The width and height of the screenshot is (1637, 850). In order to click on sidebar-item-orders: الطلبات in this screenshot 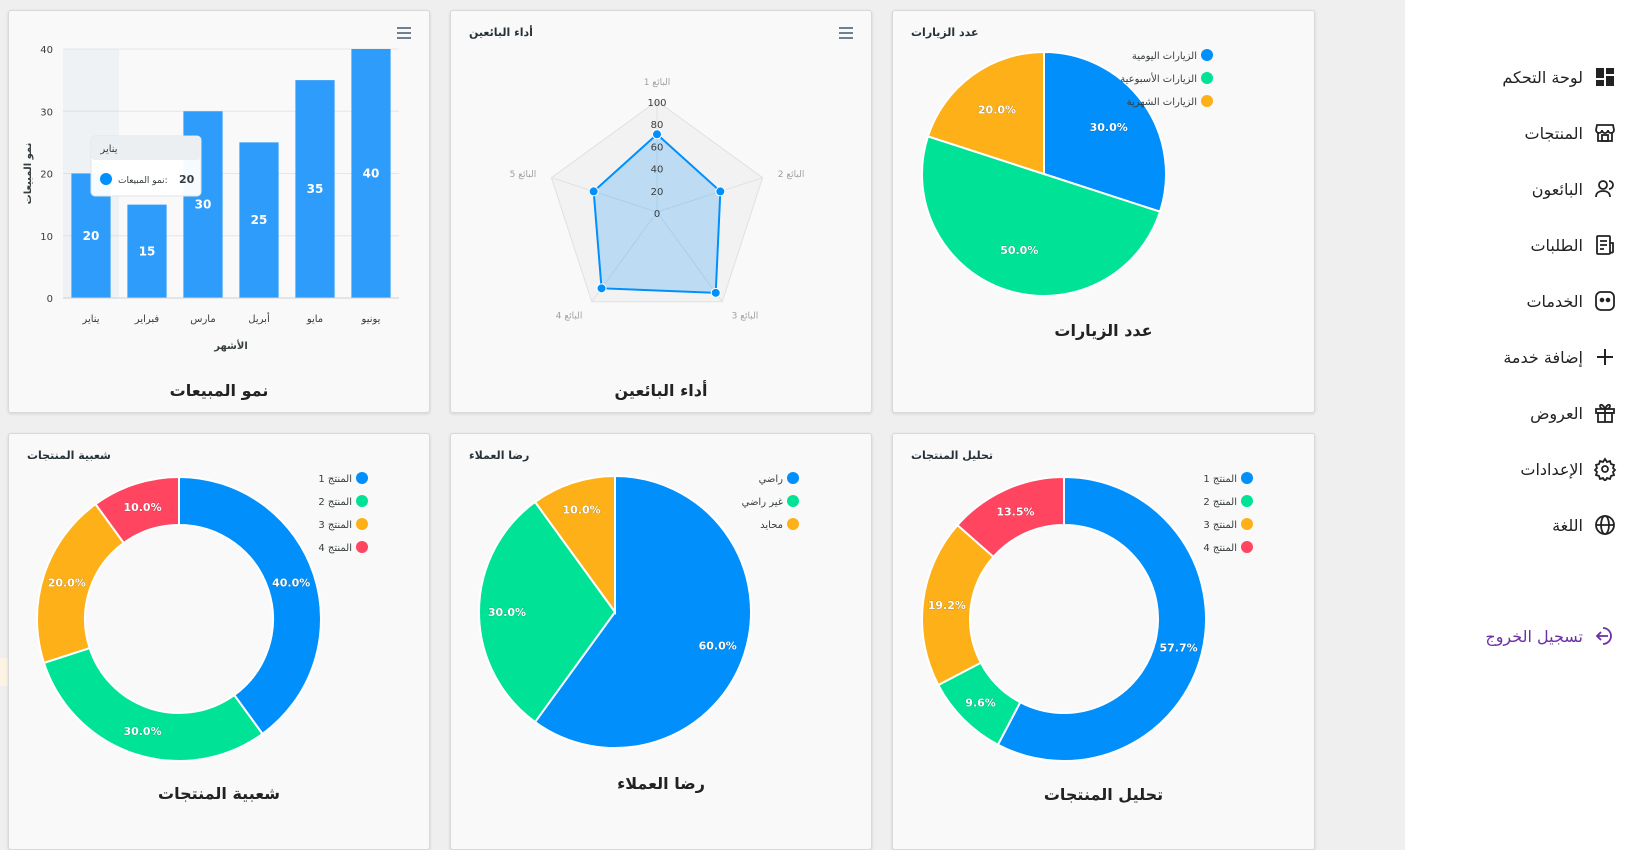, I will do `click(1573, 245)`.